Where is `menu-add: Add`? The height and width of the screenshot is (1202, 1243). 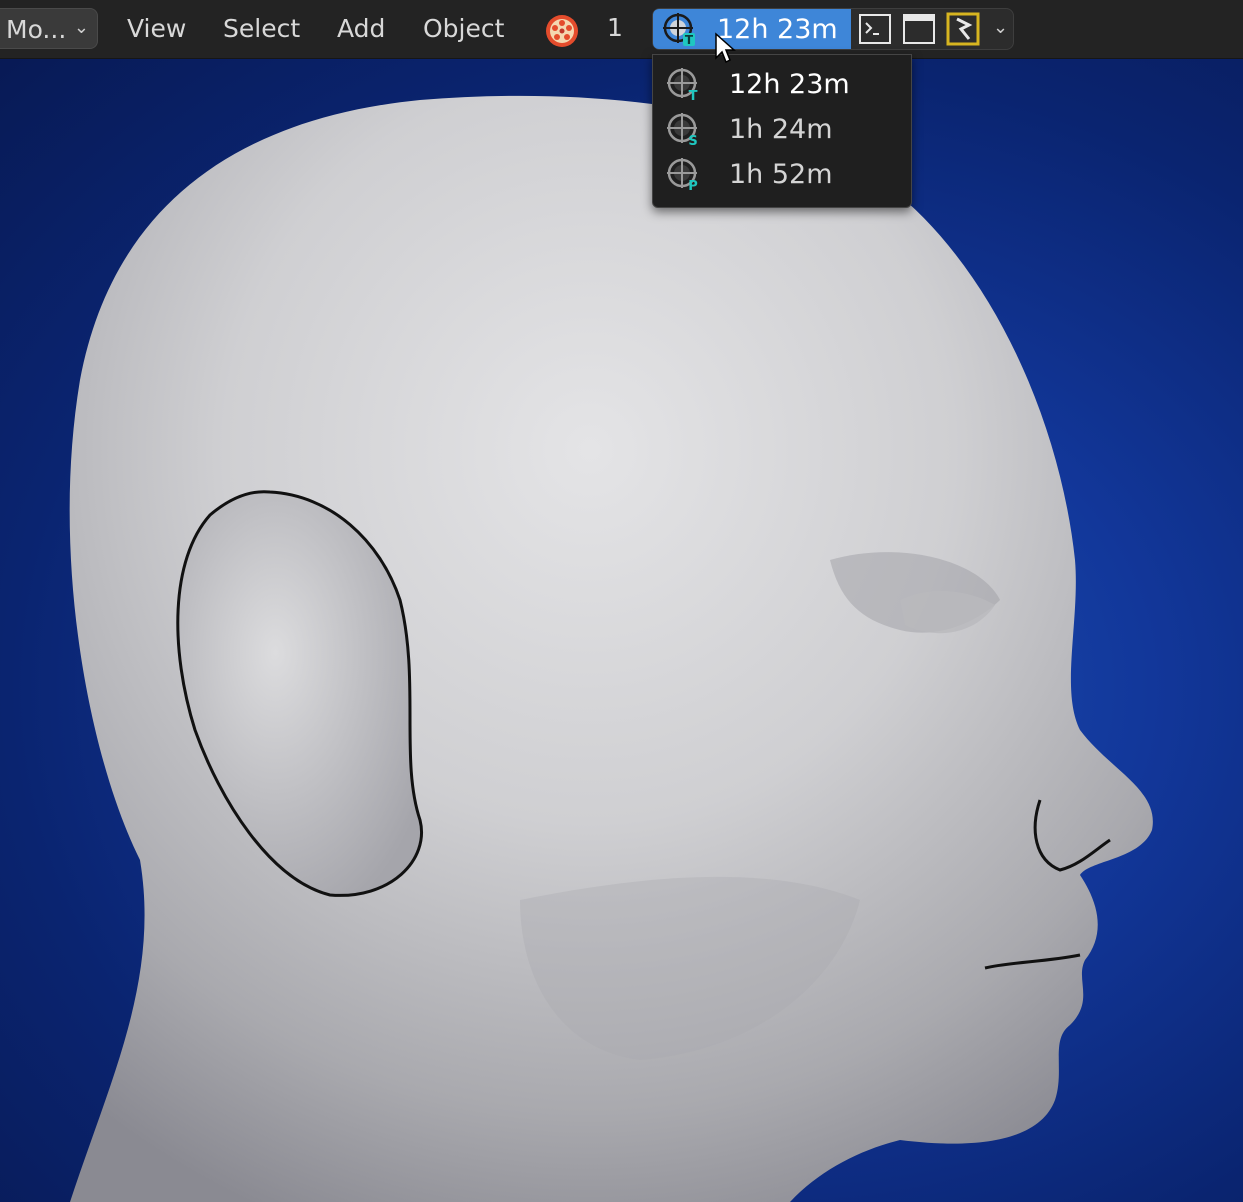
menu-add: Add is located at coordinates (361, 29).